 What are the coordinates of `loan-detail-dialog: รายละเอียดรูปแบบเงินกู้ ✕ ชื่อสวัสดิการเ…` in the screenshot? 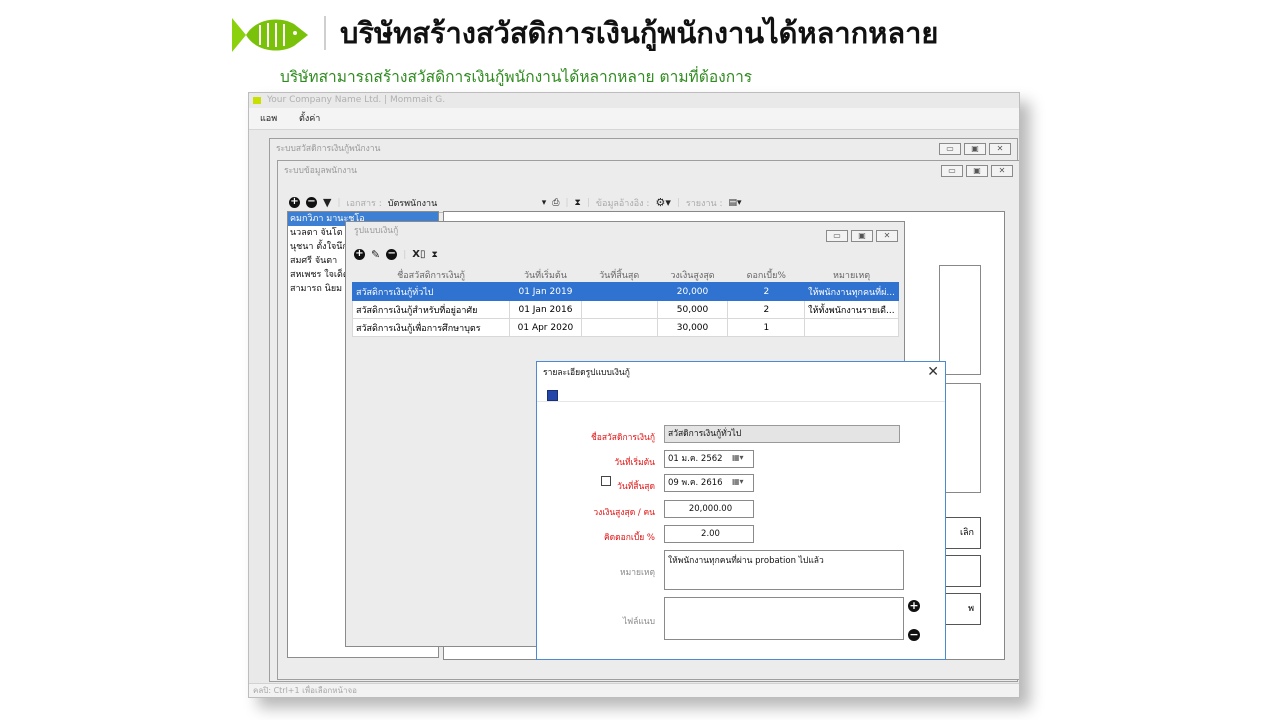 It's located at (741, 510).